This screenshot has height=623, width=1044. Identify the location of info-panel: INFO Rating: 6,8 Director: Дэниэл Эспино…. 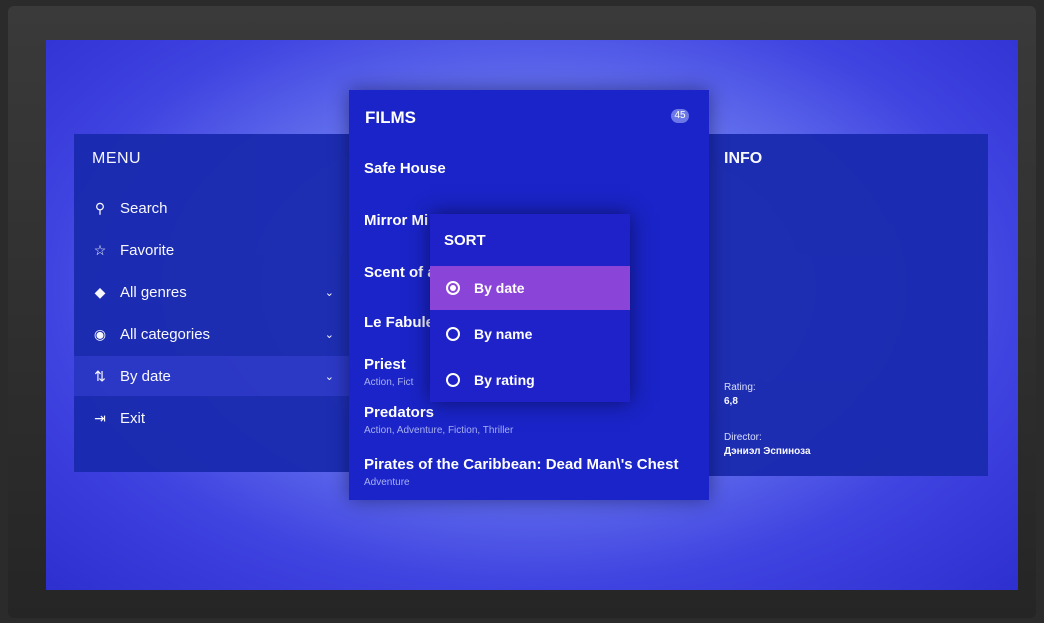
(848, 305).